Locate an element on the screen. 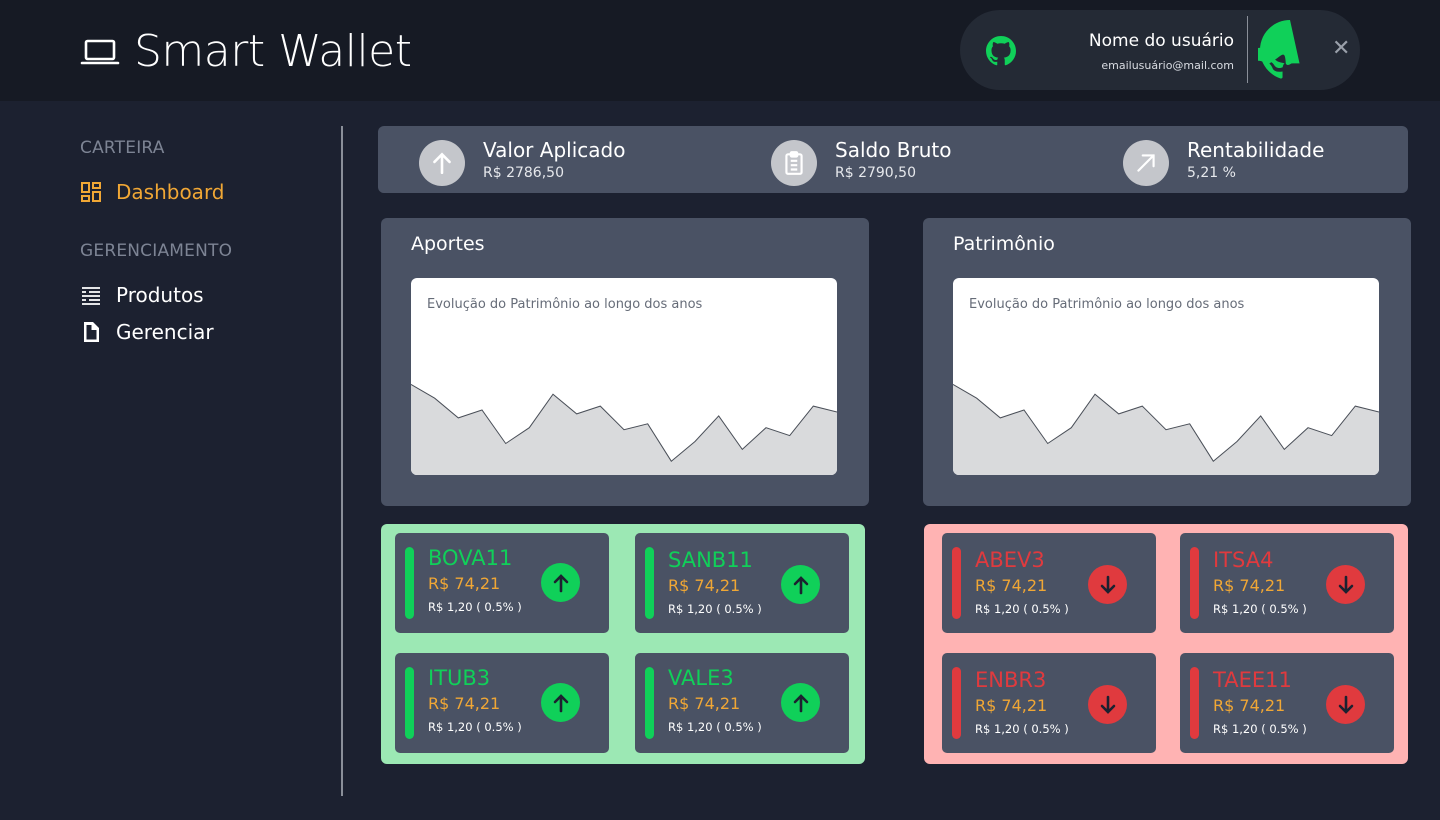  sidebar-item-produtos: Produtos is located at coordinates (142, 295).